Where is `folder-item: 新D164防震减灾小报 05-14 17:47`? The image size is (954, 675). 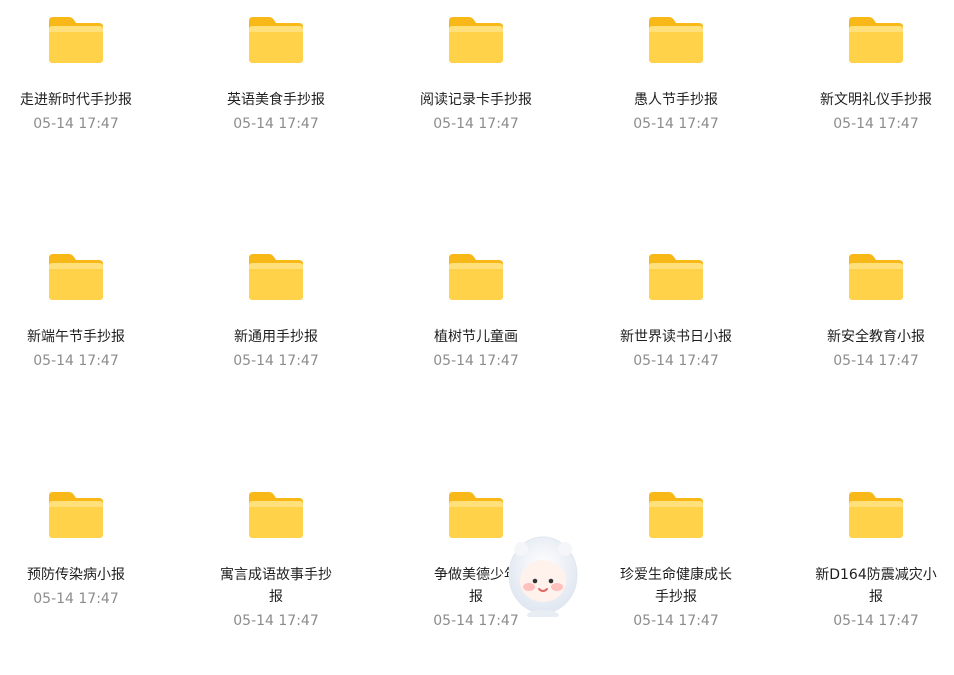
folder-item: 新D164防震减灾小报 05-14 17:47 is located at coordinates (877, 575).